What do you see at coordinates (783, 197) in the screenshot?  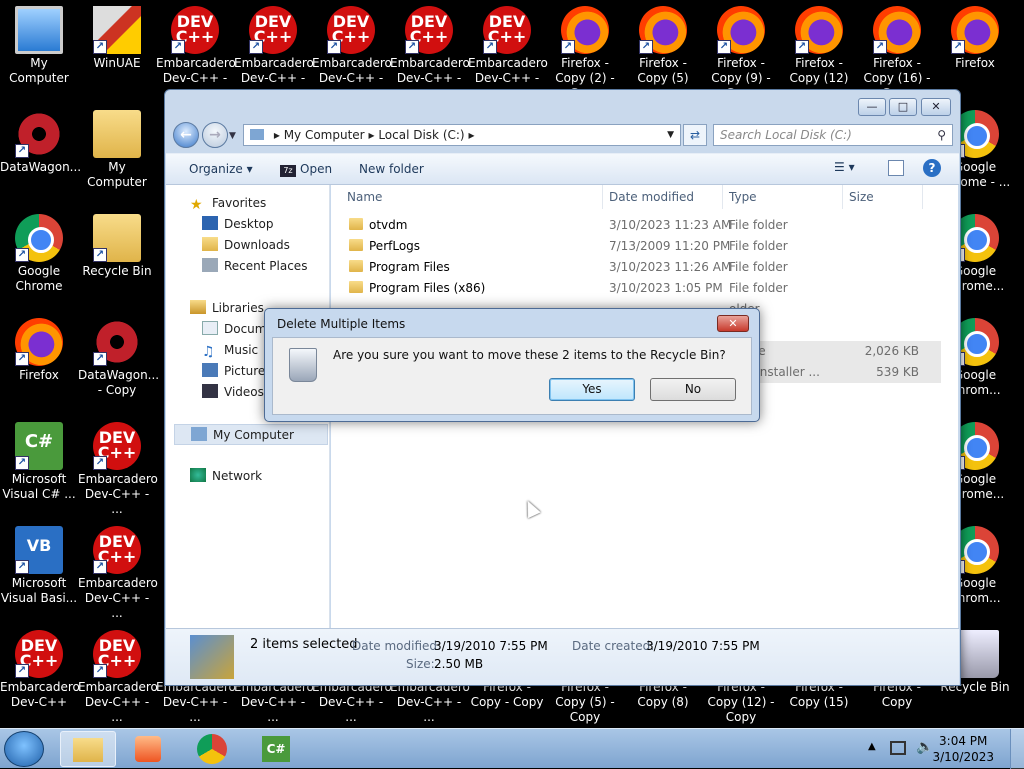 I see `column-type: Type` at bounding box center [783, 197].